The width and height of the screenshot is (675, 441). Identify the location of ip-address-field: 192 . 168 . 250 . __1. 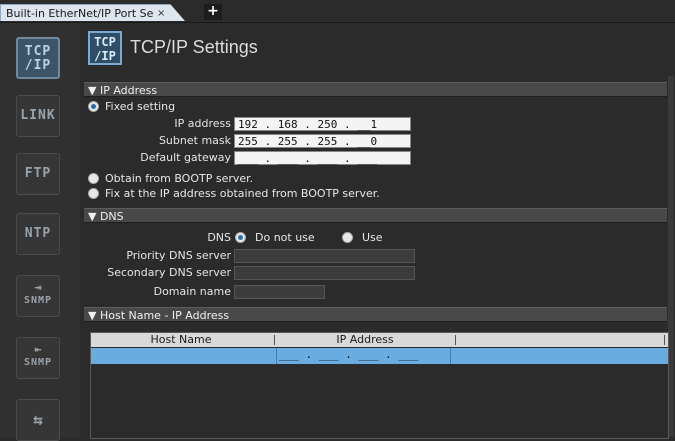
(322, 124).